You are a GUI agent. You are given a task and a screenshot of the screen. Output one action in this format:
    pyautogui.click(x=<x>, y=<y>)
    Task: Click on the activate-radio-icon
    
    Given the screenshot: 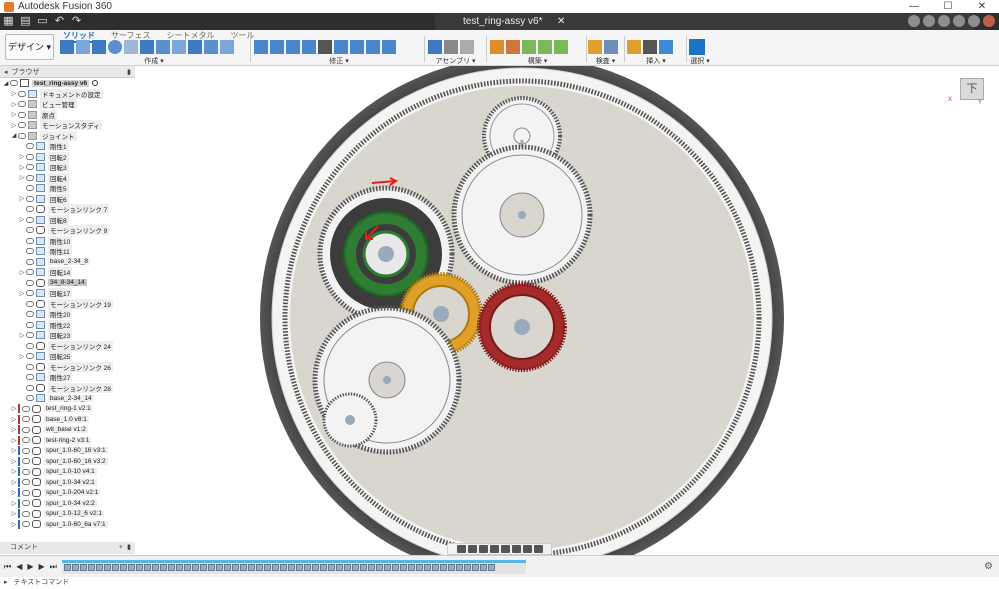 What is the action you would take?
    pyautogui.click(x=95, y=83)
    